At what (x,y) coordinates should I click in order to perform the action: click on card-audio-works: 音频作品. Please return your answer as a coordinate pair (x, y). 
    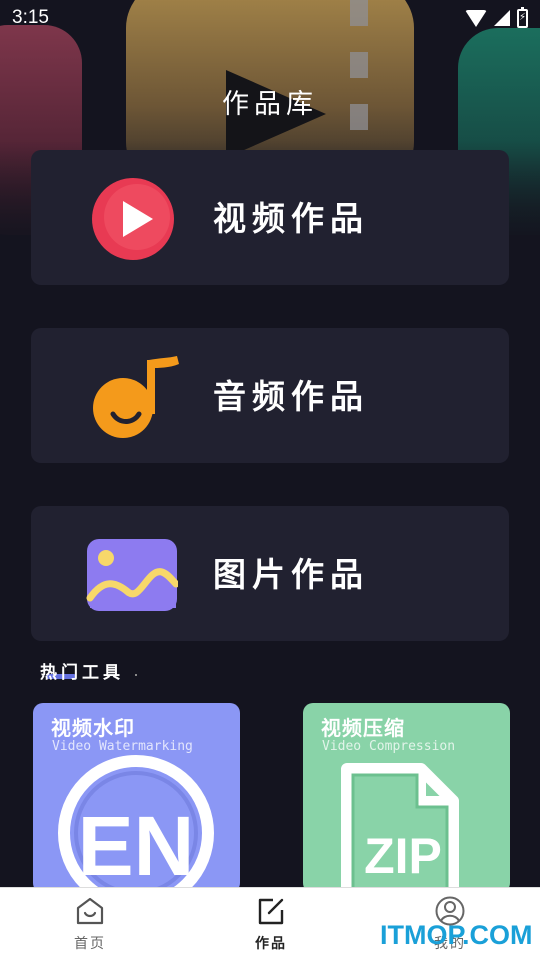
    Looking at the image, I should click on (270, 395).